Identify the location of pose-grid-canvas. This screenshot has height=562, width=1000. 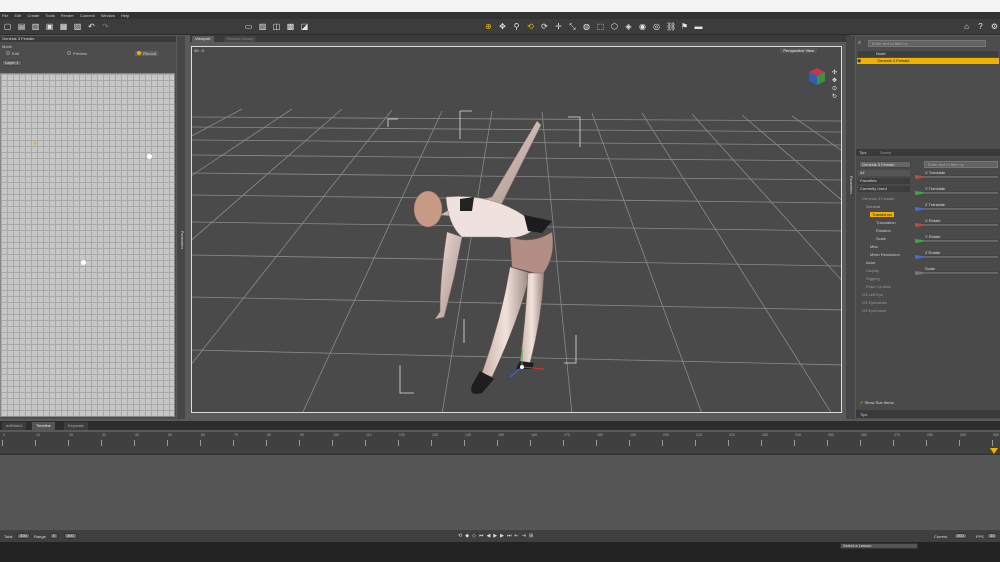
(87, 245).